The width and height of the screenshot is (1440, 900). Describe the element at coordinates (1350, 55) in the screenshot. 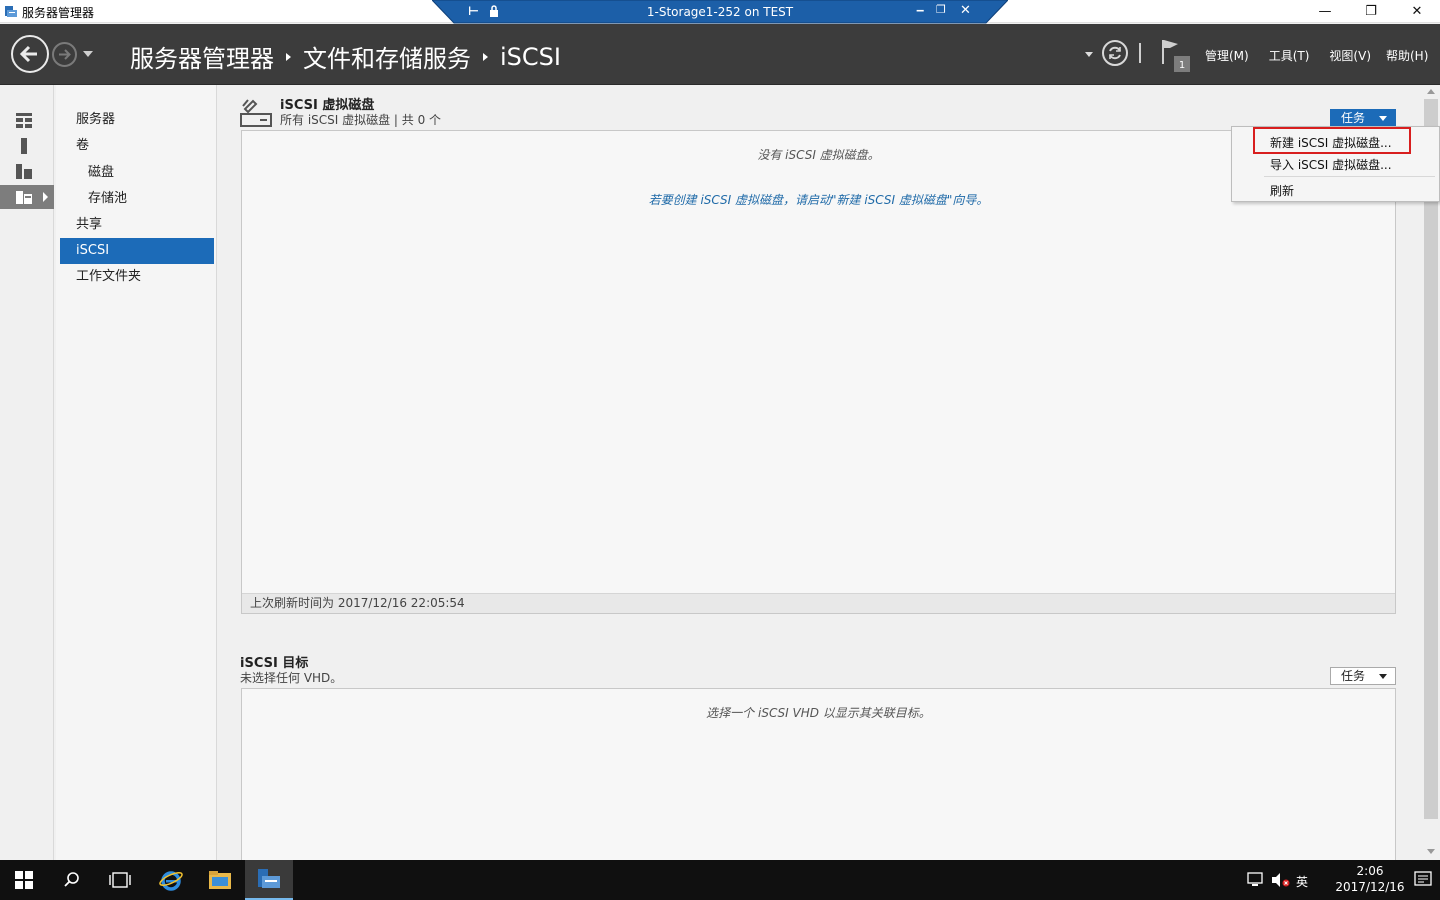

I see `menu-view: 视图(V)` at that location.